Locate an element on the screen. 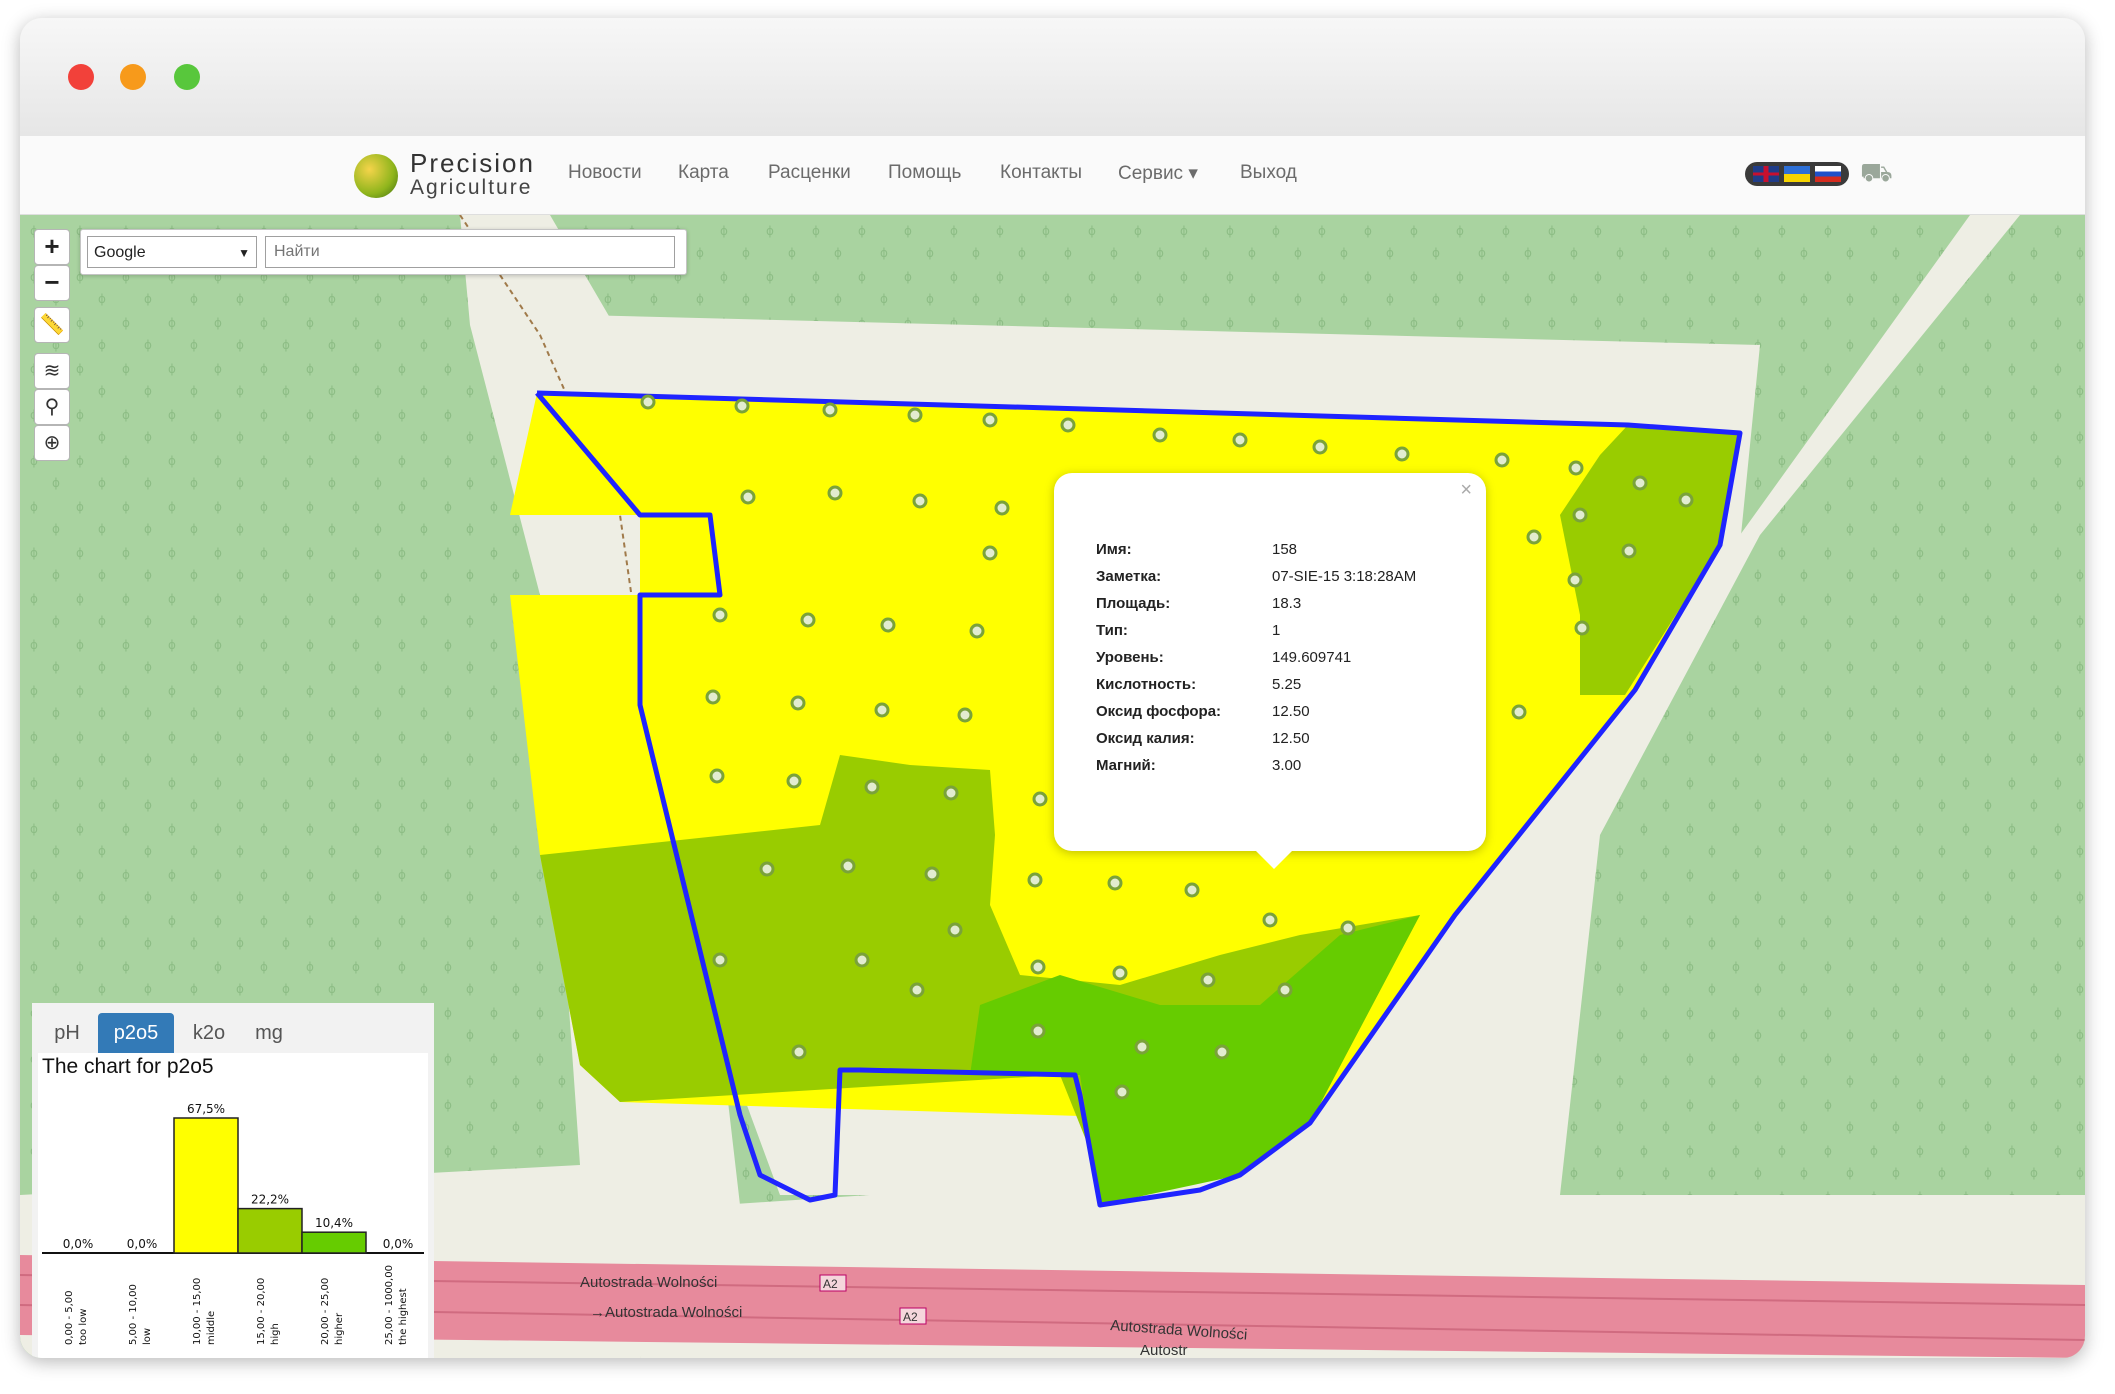 This screenshot has height=1394, width=2115. tab-k2o: k2o is located at coordinates (209, 1033).